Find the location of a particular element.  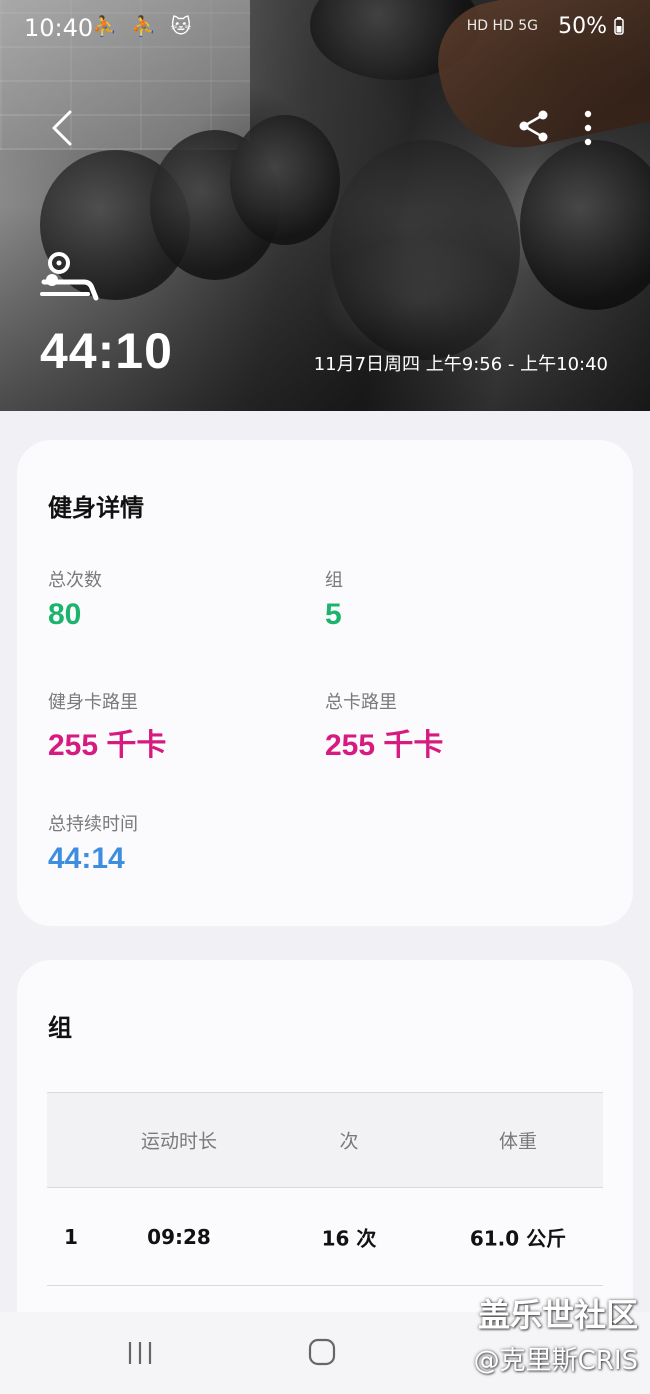

bench-press-icon is located at coordinates (69, 276).